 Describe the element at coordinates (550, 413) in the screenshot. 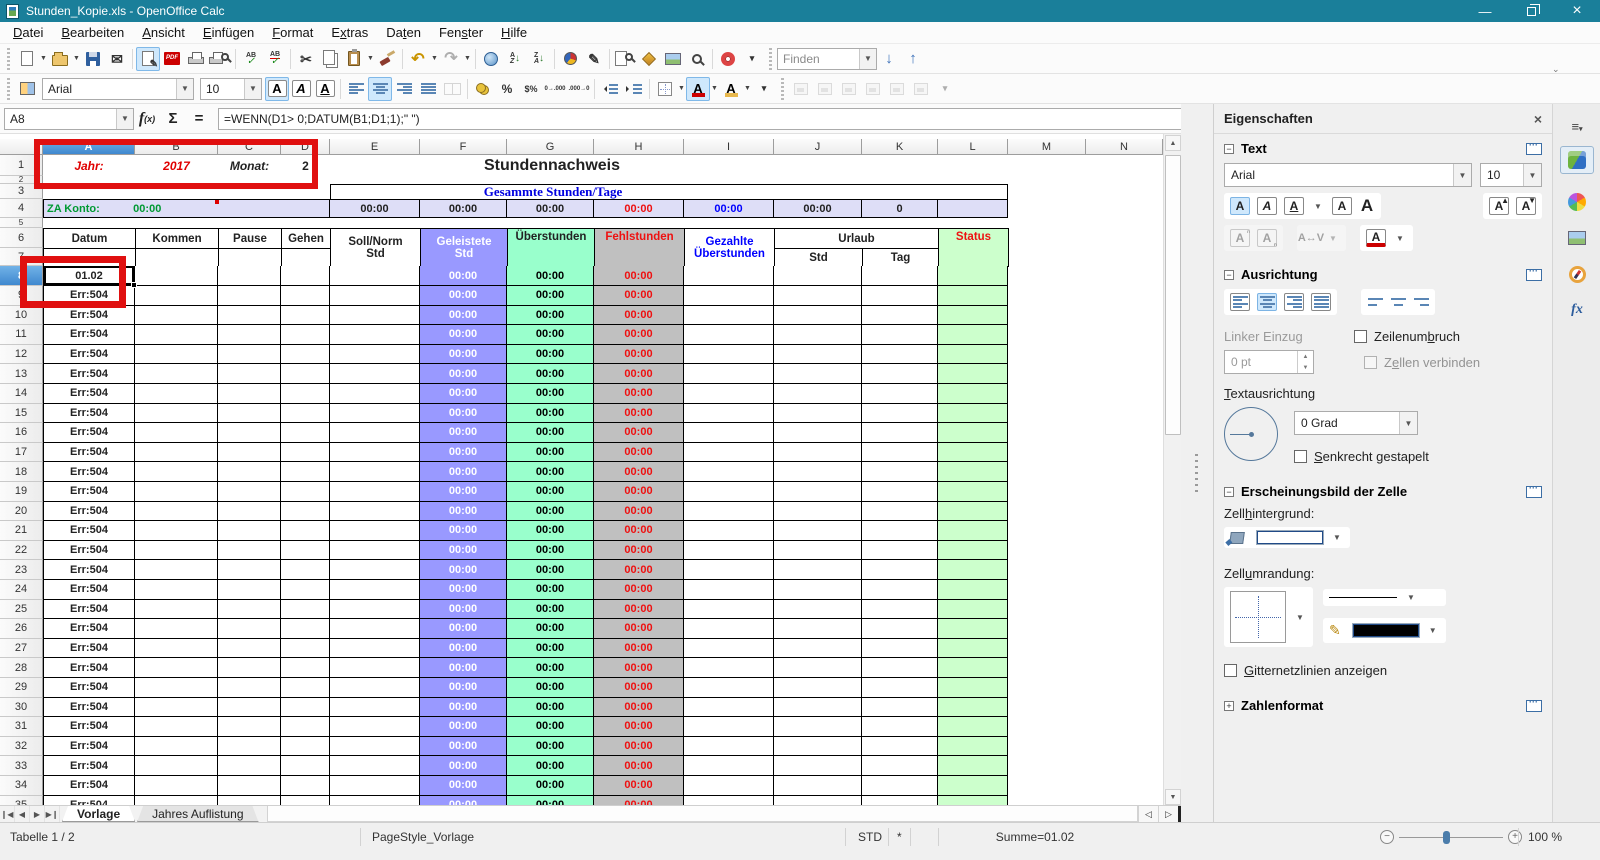

I see `cell-G15: 00:00` at that location.